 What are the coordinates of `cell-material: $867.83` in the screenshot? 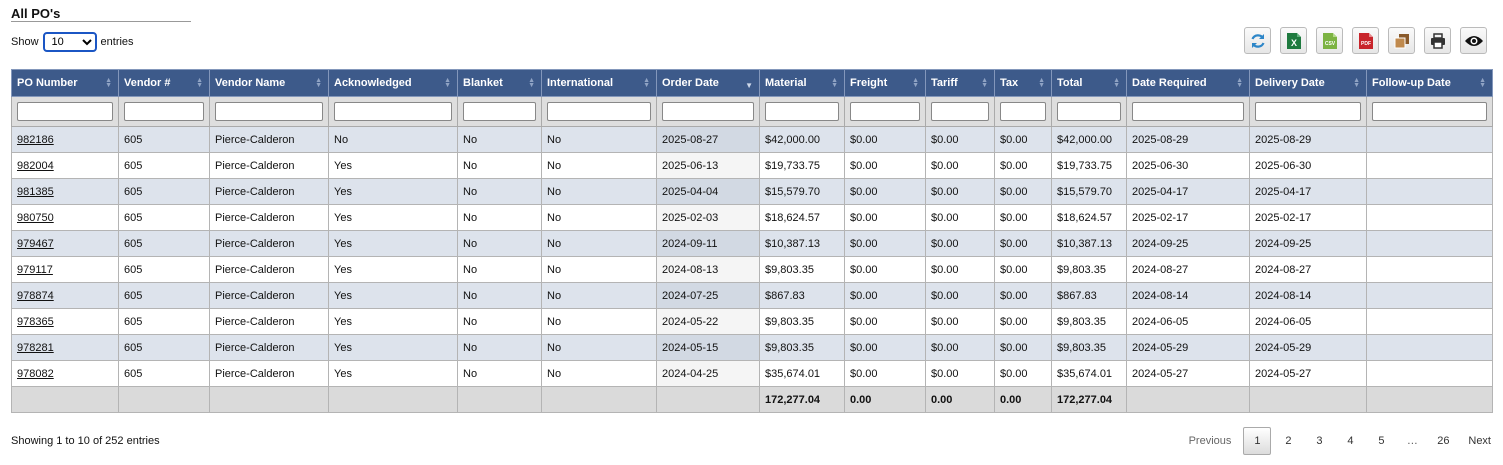 It's located at (802, 295).